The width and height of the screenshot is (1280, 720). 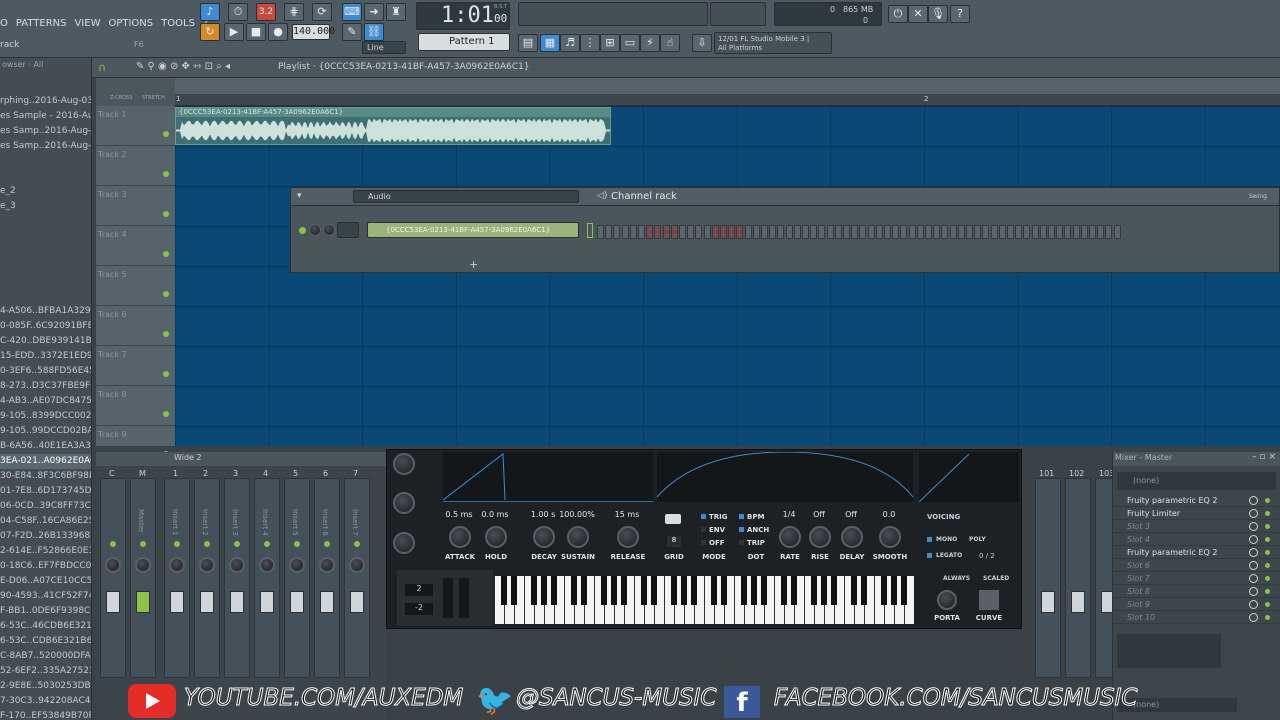 I want to click on dot-option: TRIP, so click(x=756, y=543).